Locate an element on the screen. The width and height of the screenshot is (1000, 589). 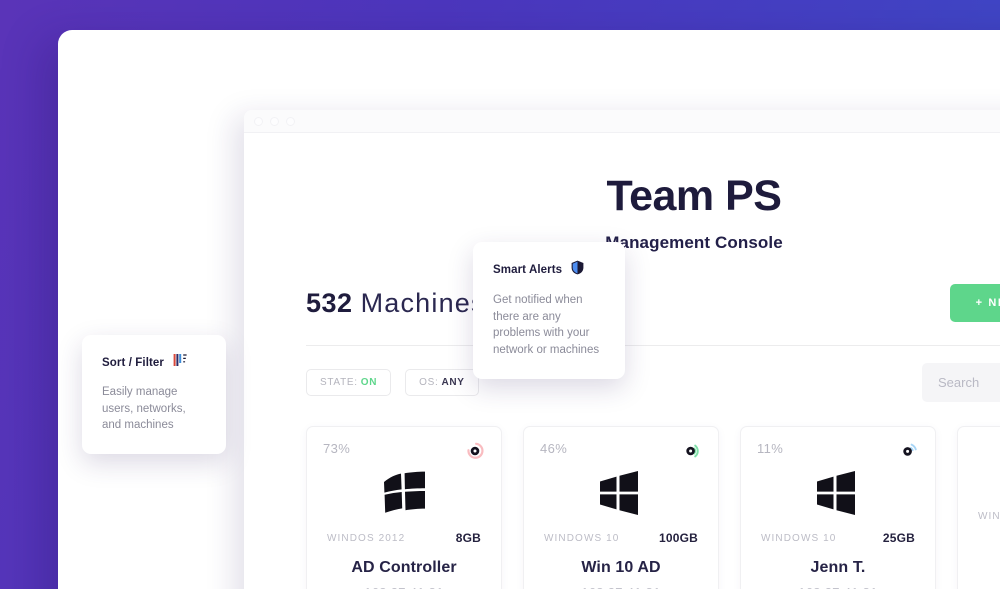
machine-card-meta: WINDOWS 10 25GB is located at coordinates (838, 538).